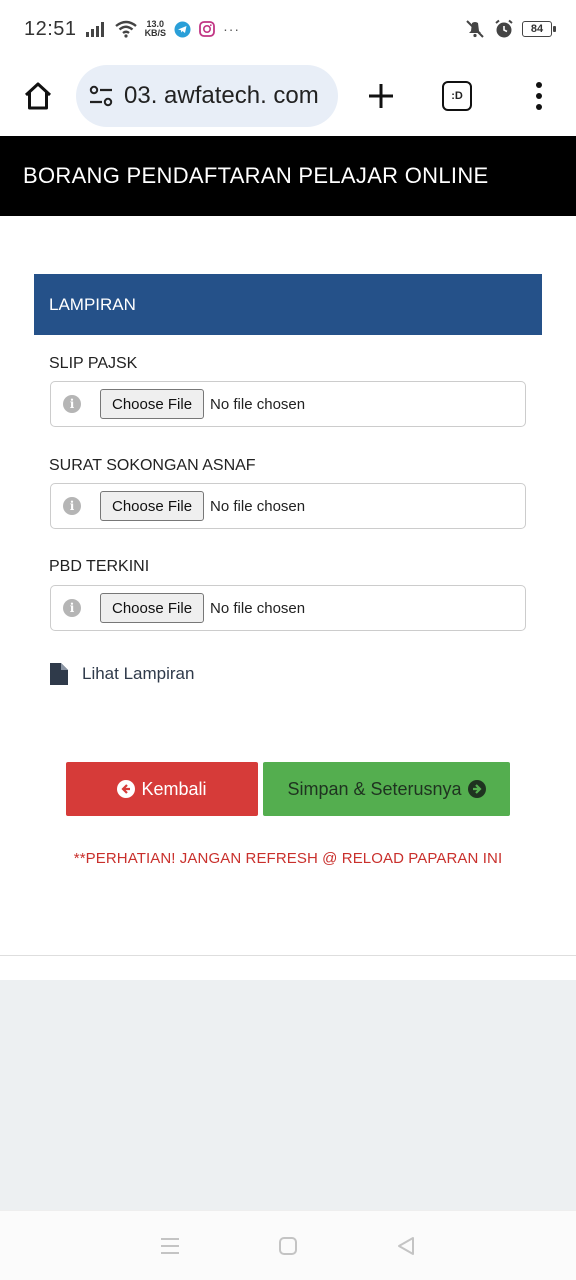 This screenshot has width=576, height=1280. Describe the element at coordinates (232, 29) in the screenshot. I see `more-notifications-icon: ···` at that location.